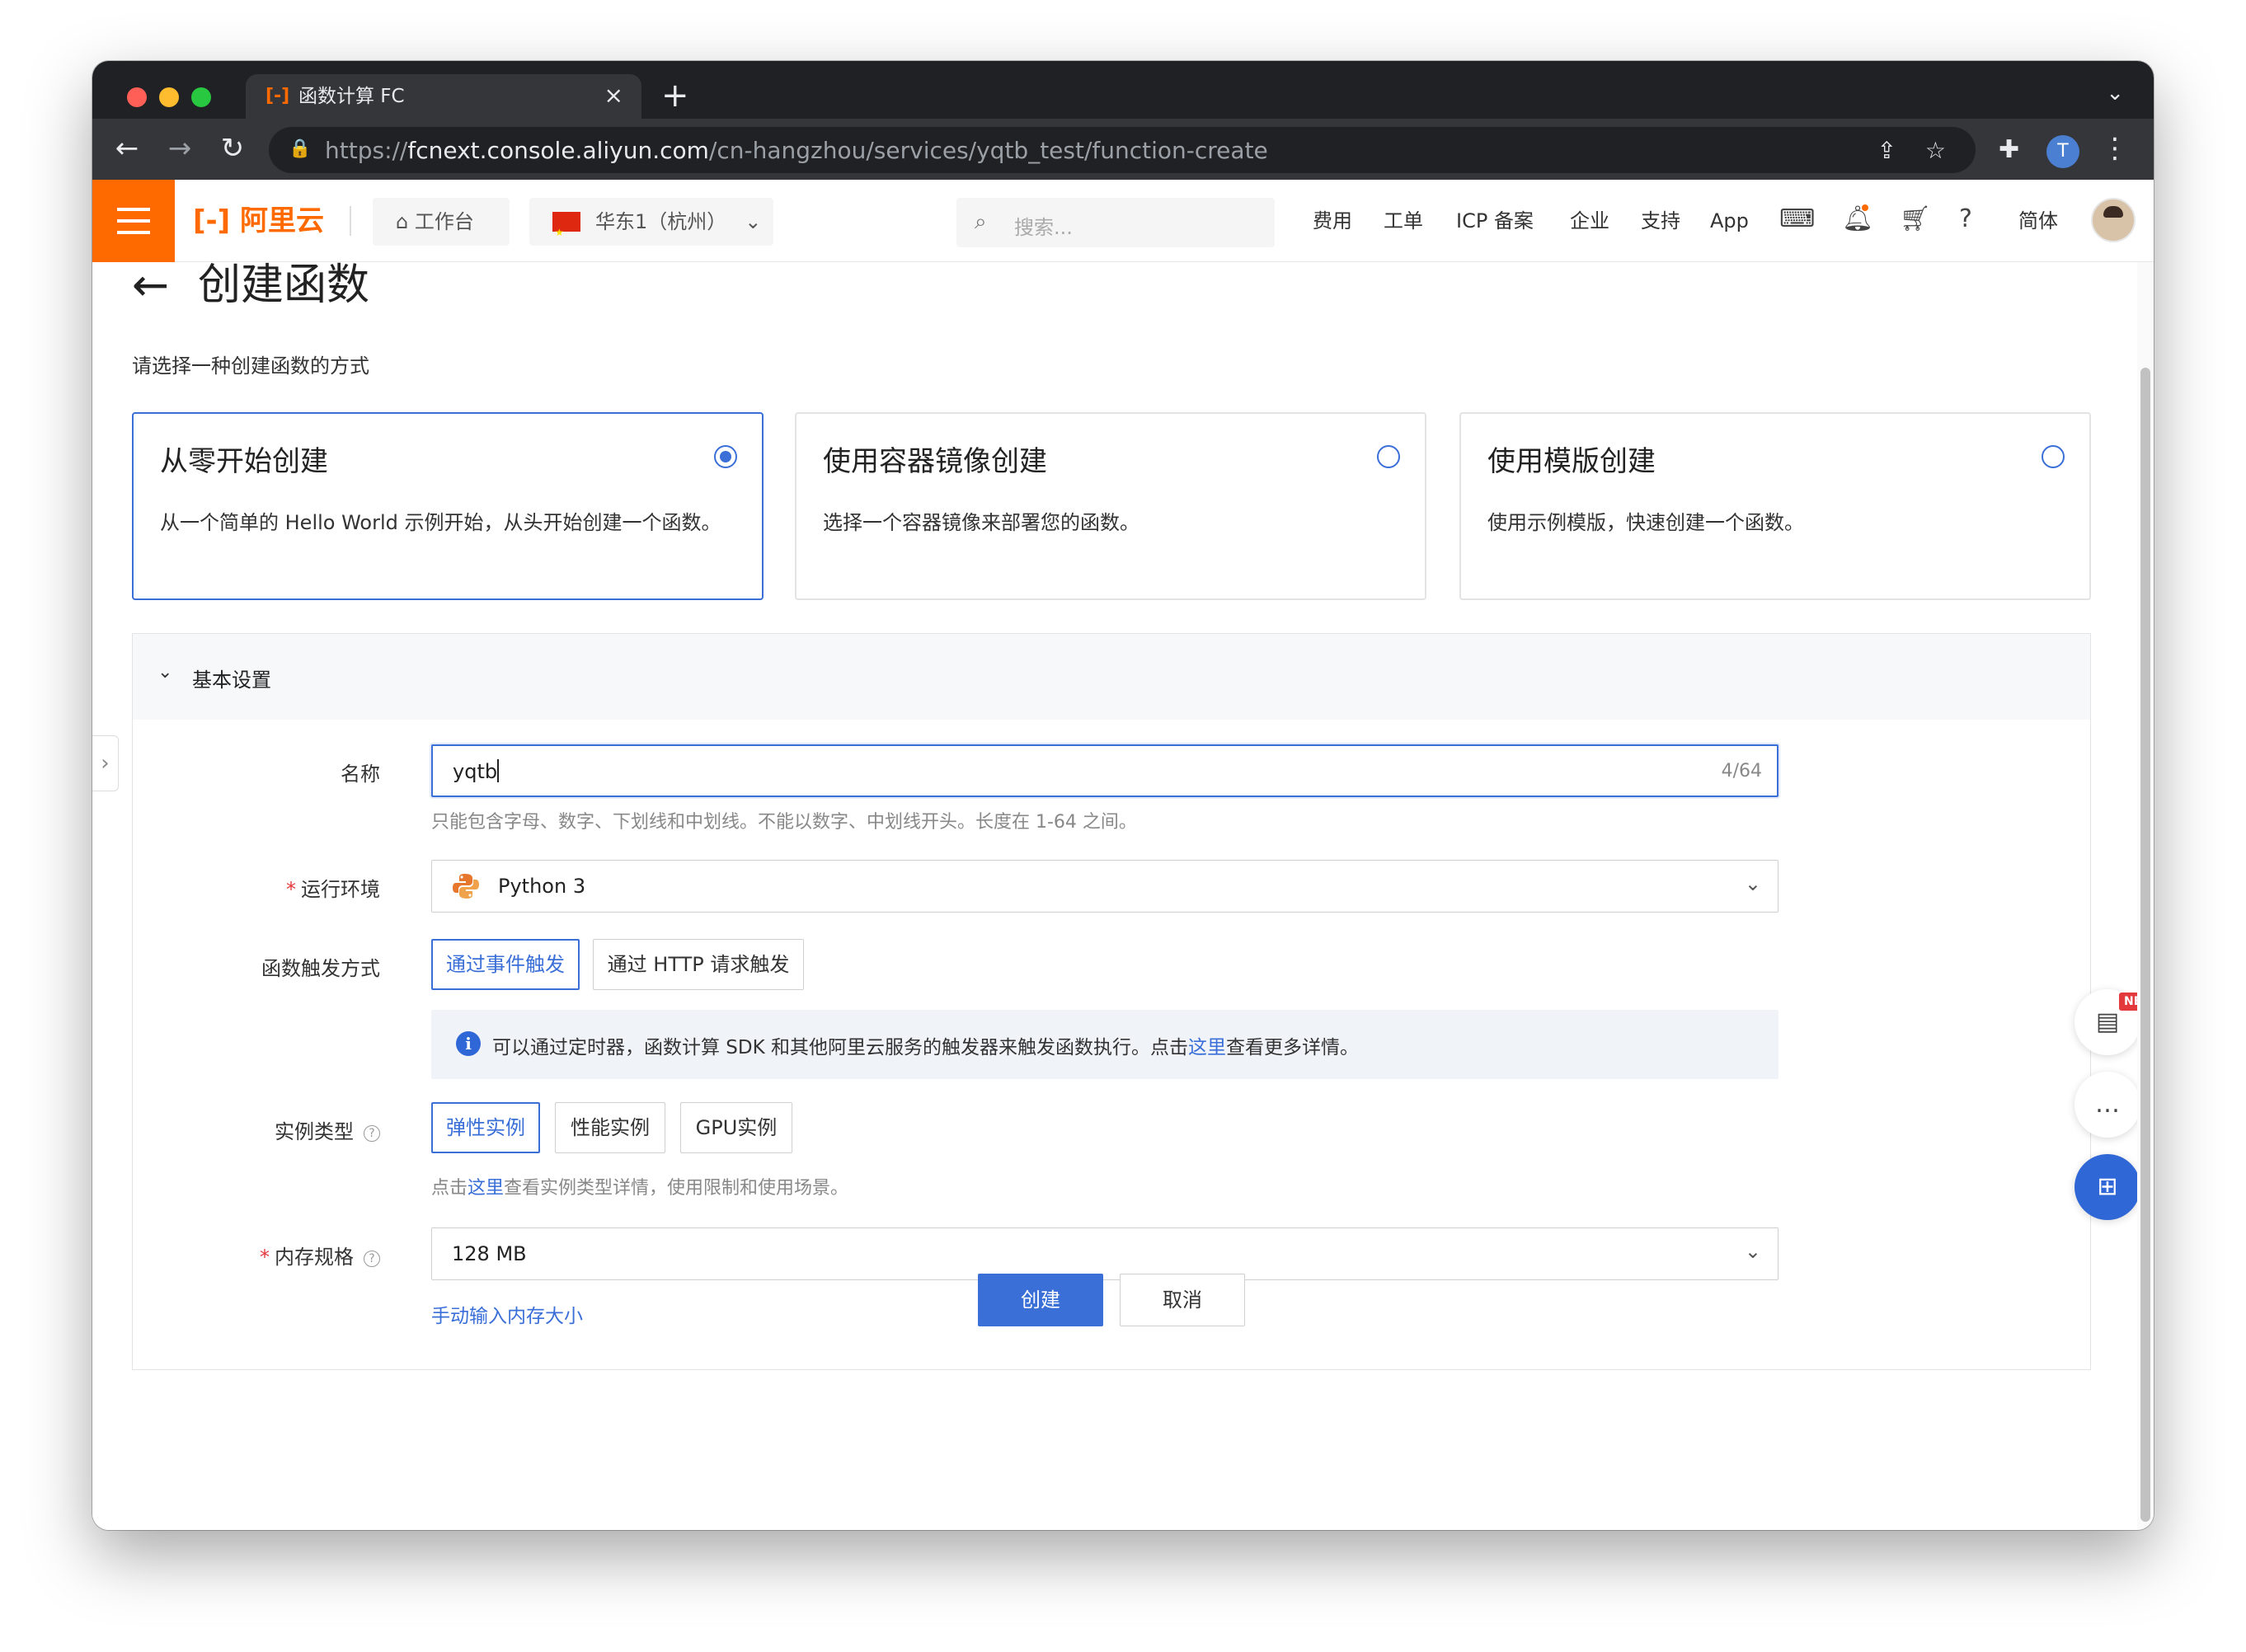 The width and height of the screenshot is (2246, 1652). What do you see at coordinates (2145, 945) in the screenshot?
I see `scrollbar-thumb` at bounding box center [2145, 945].